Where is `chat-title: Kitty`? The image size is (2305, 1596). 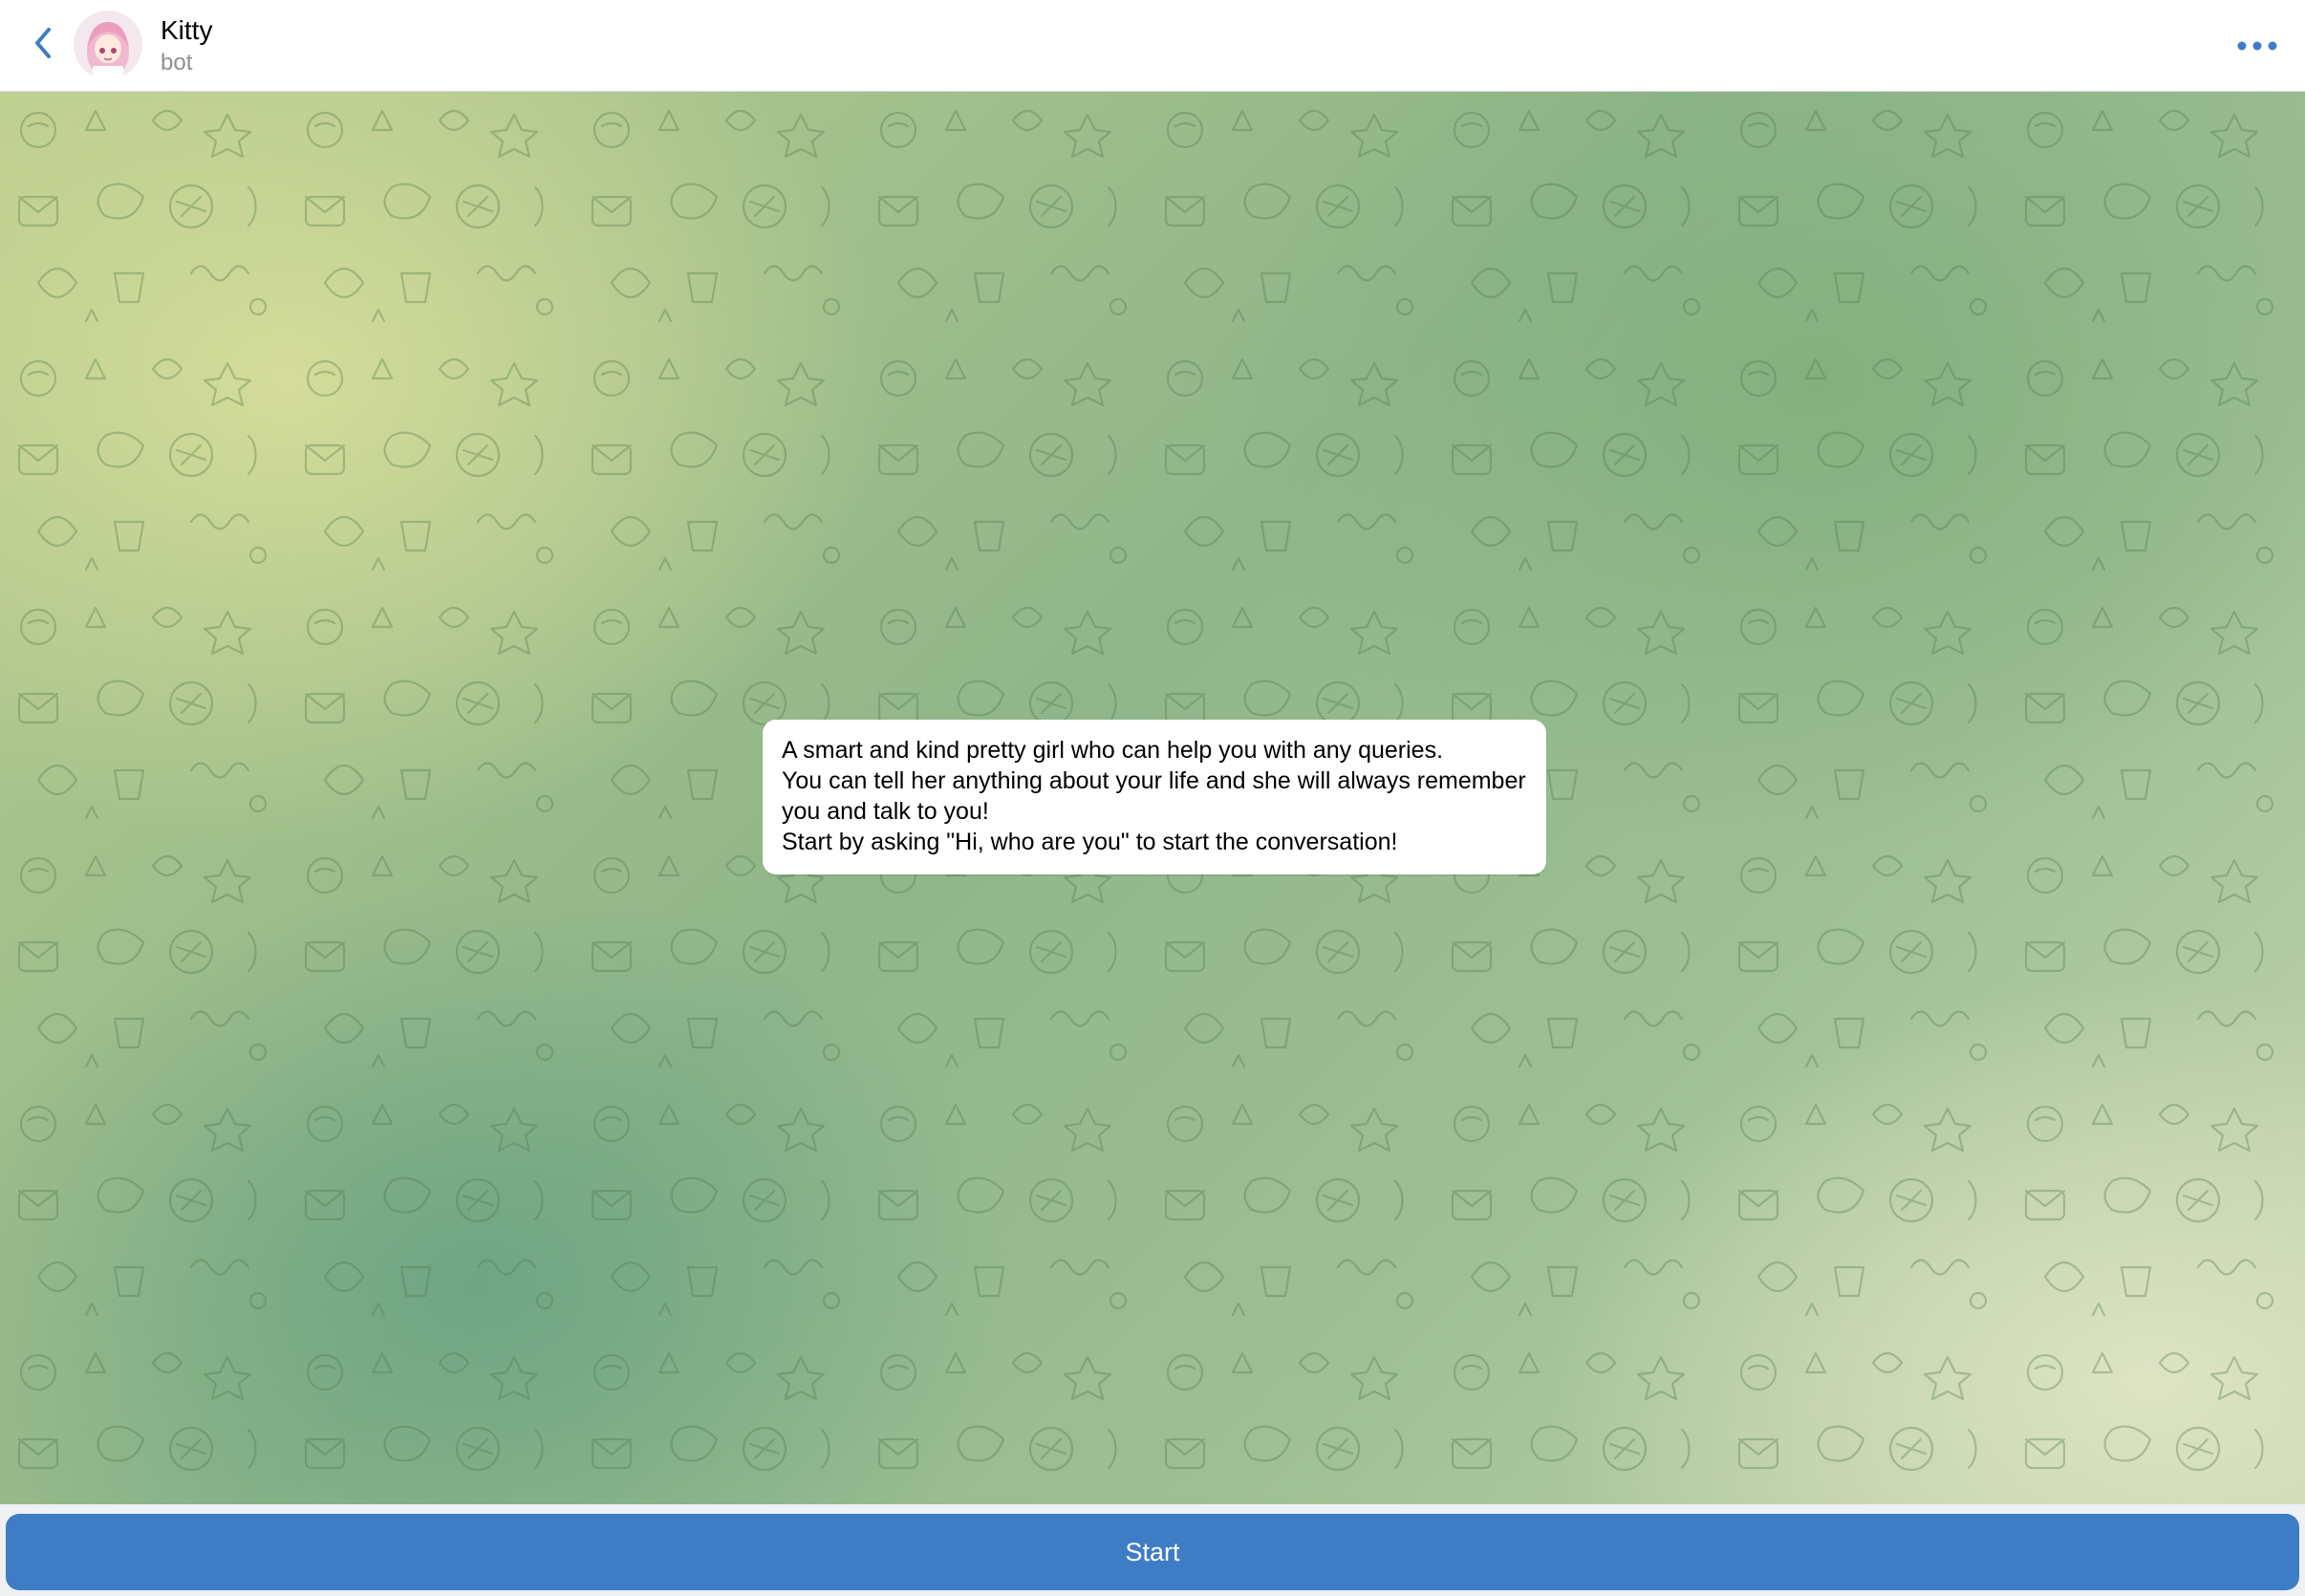 chat-title: Kitty is located at coordinates (187, 30).